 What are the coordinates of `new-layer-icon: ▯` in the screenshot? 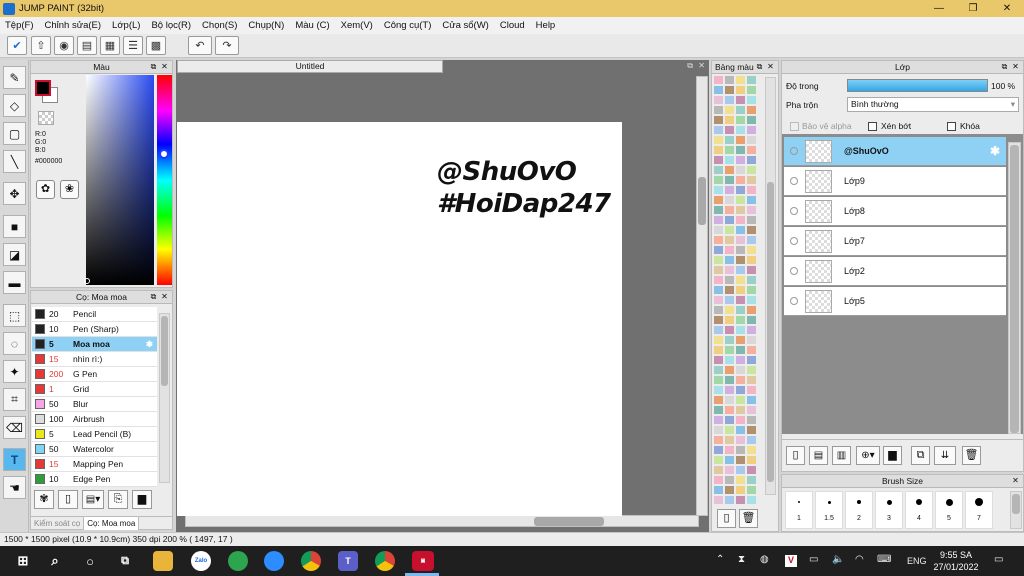 It's located at (795, 455).